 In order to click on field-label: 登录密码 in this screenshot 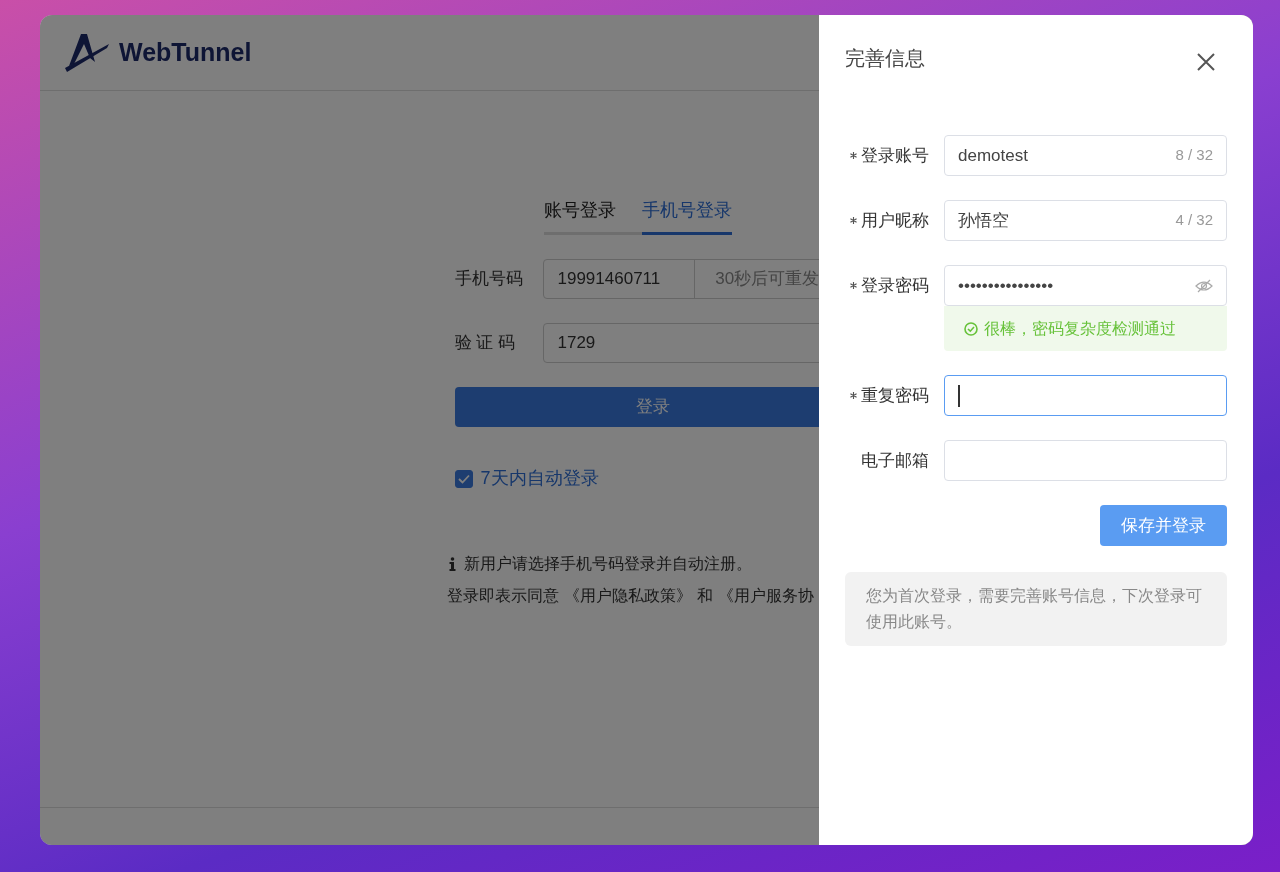, I will do `click(895, 285)`.